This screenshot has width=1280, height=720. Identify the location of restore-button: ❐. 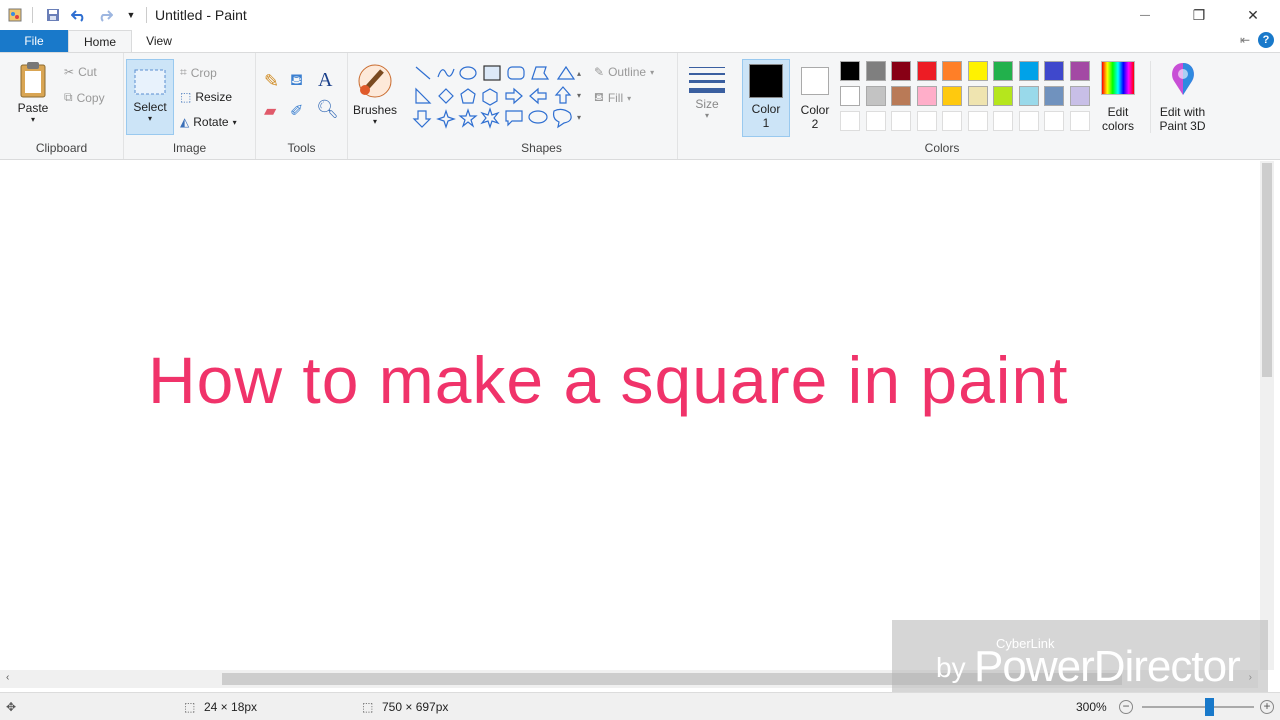
(1199, 15).